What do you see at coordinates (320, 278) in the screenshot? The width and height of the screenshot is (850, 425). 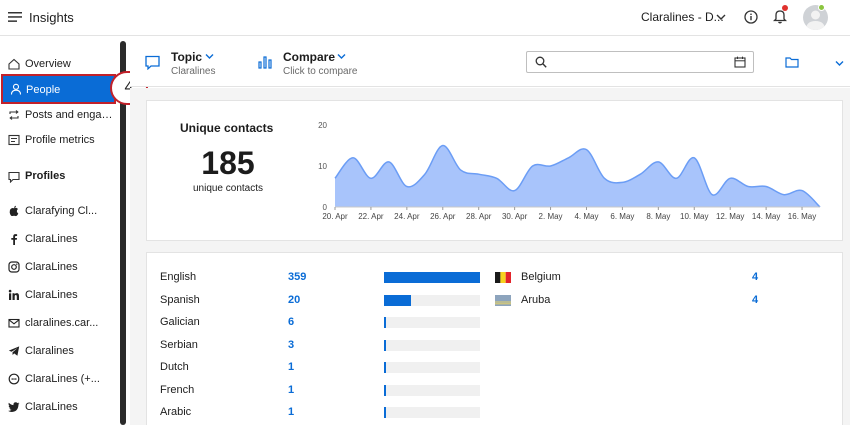 I see `language-row: English 359` at bounding box center [320, 278].